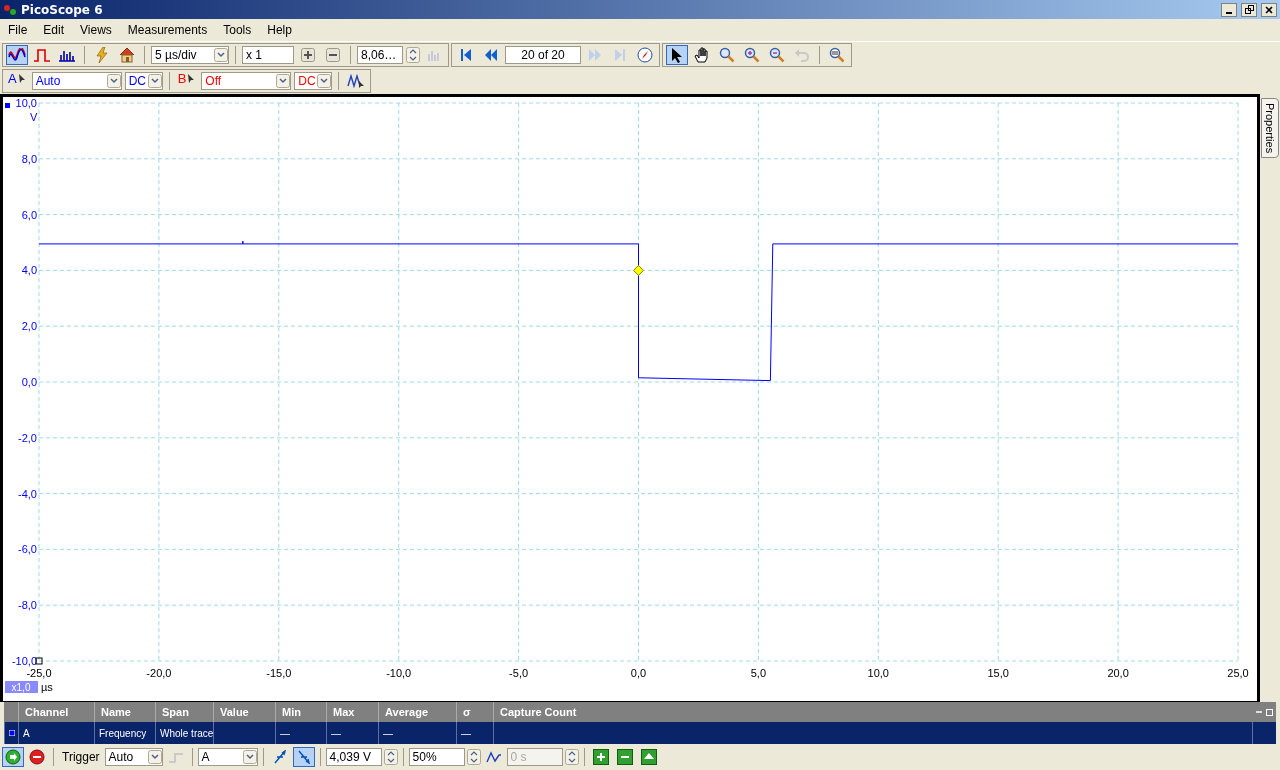  Describe the element at coordinates (702, 55) in the screenshot. I see `hand-icon` at that location.